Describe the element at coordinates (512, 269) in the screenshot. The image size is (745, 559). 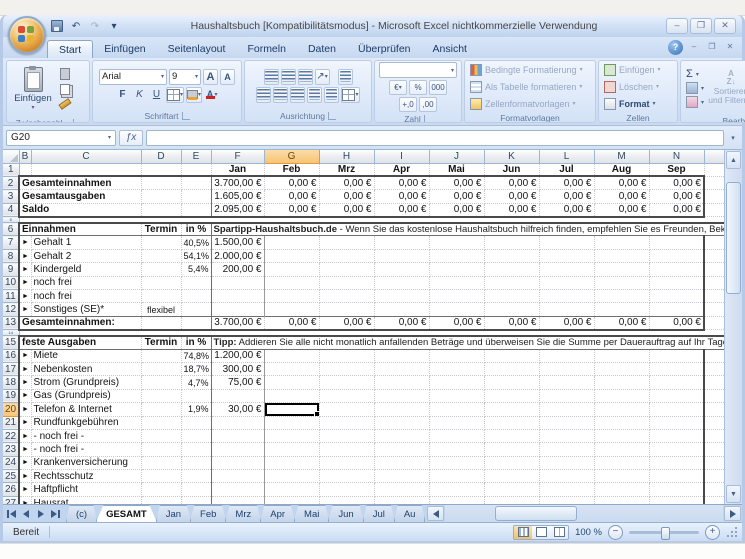
I see `cell-K9` at that location.